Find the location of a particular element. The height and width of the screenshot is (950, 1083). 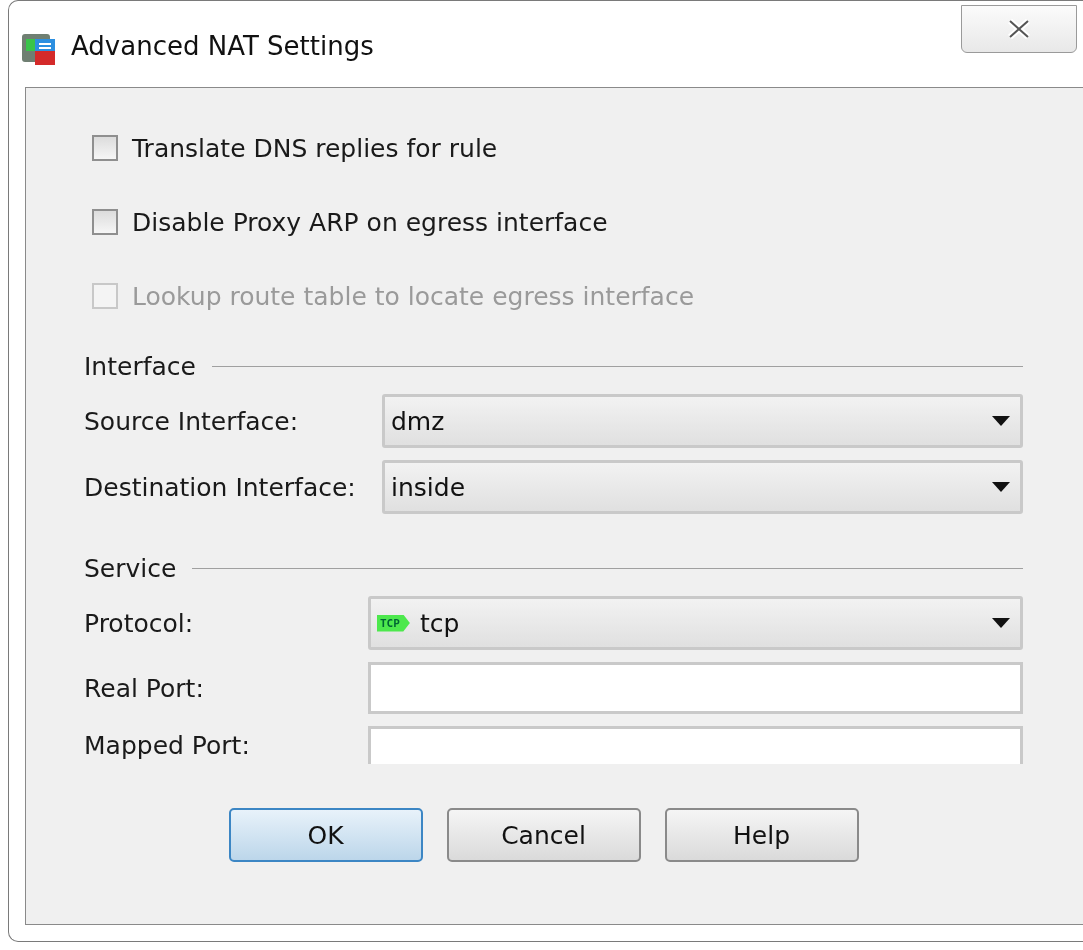

window-title: Advanced NAT Settings is located at coordinates (222, 46).